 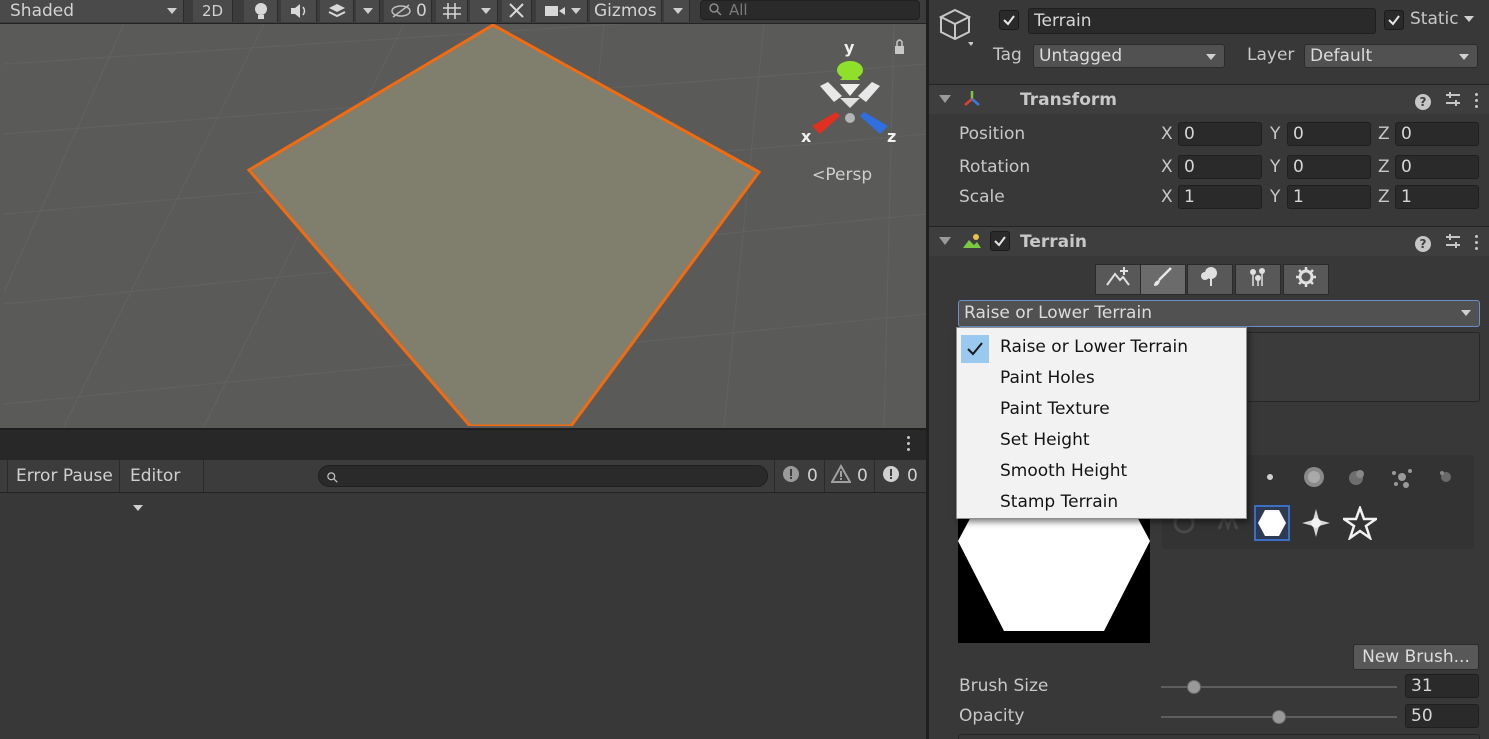 I want to click on menu-item-label: Paint Holes, so click(x=1047, y=378).